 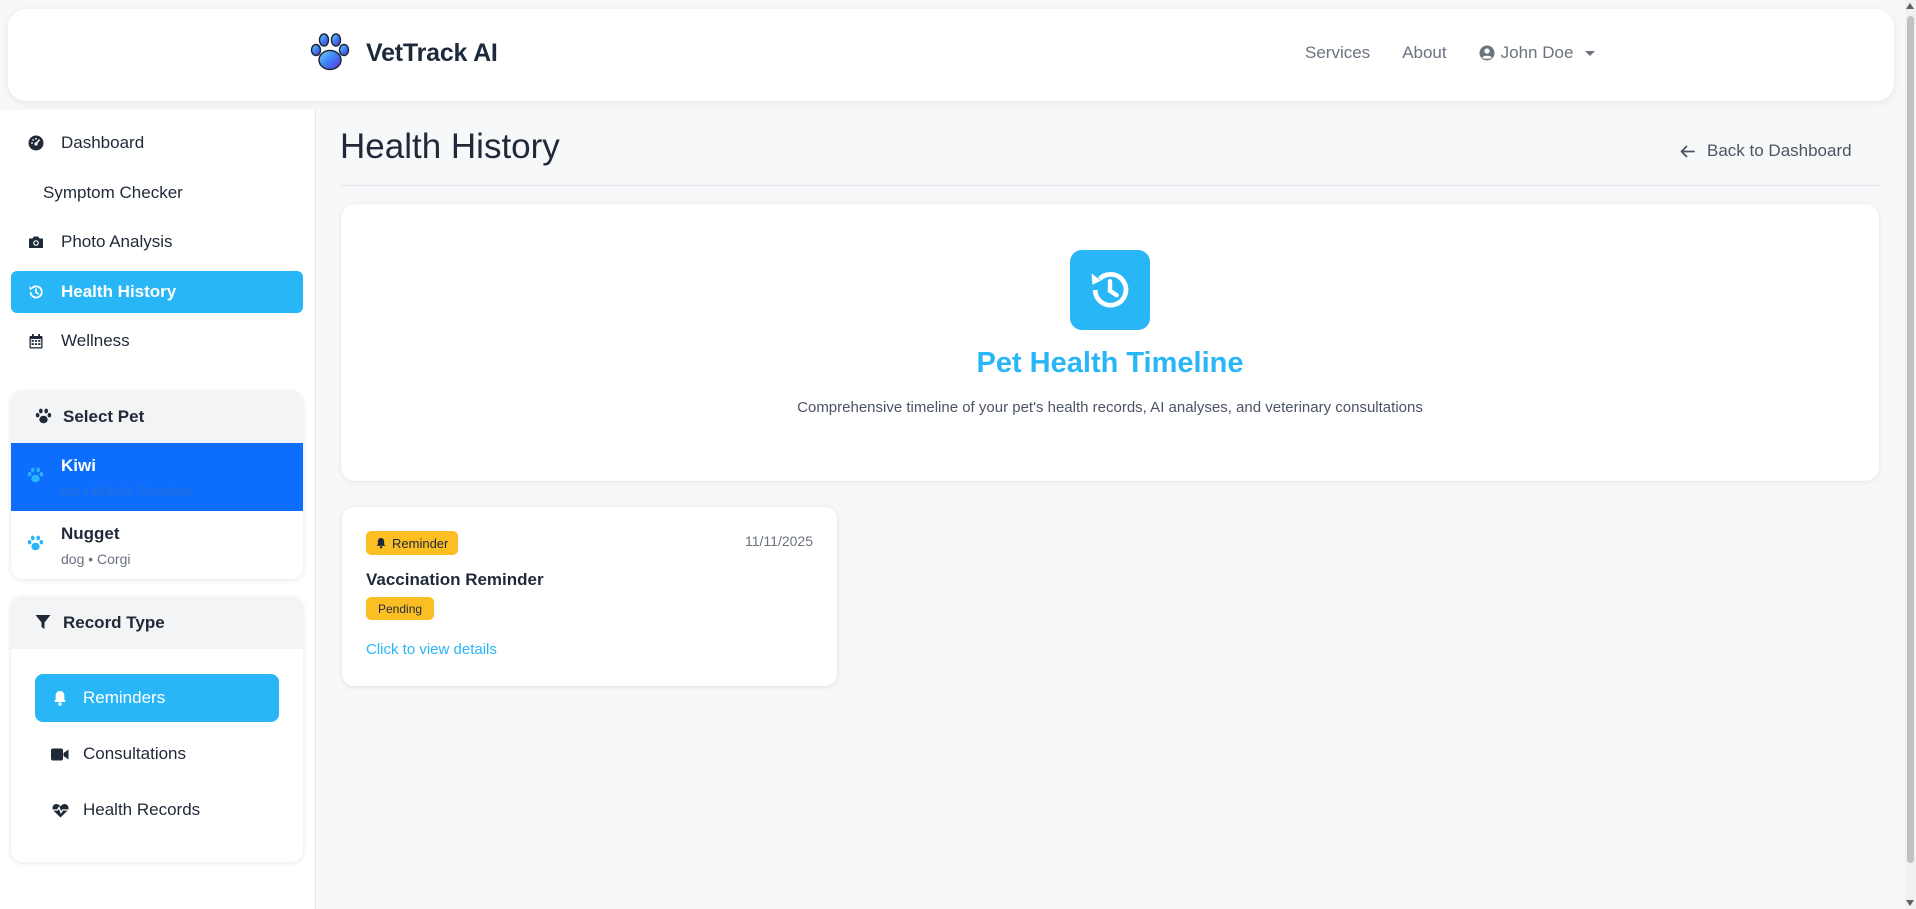 I want to click on top-nav: Services About John Doe, so click(x=1450, y=53).